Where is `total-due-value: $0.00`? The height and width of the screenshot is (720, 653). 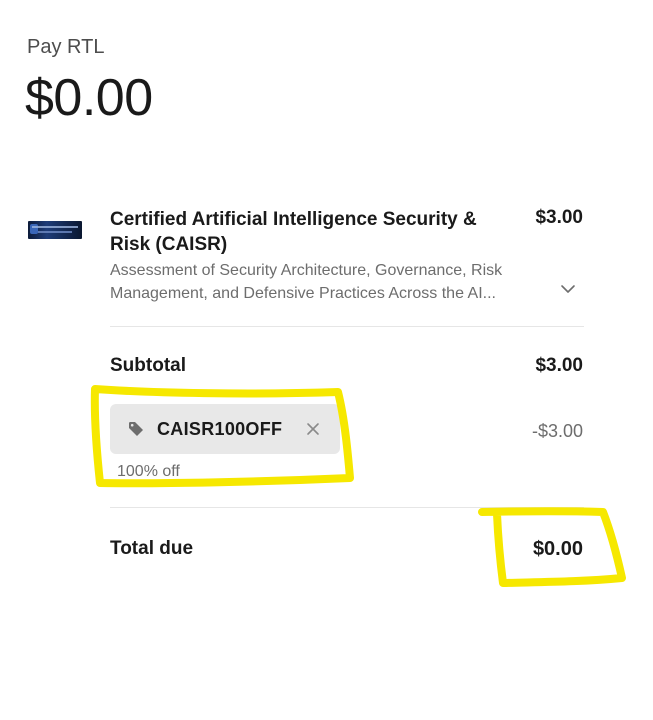 total-due-value: $0.00 is located at coordinates (557, 549).